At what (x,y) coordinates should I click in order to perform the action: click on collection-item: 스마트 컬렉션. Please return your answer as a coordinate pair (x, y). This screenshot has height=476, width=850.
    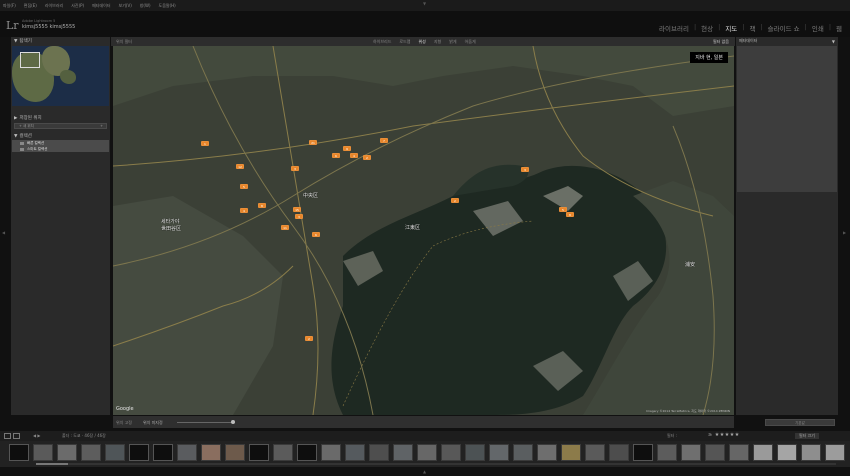
    Looking at the image, I should click on (60, 149).